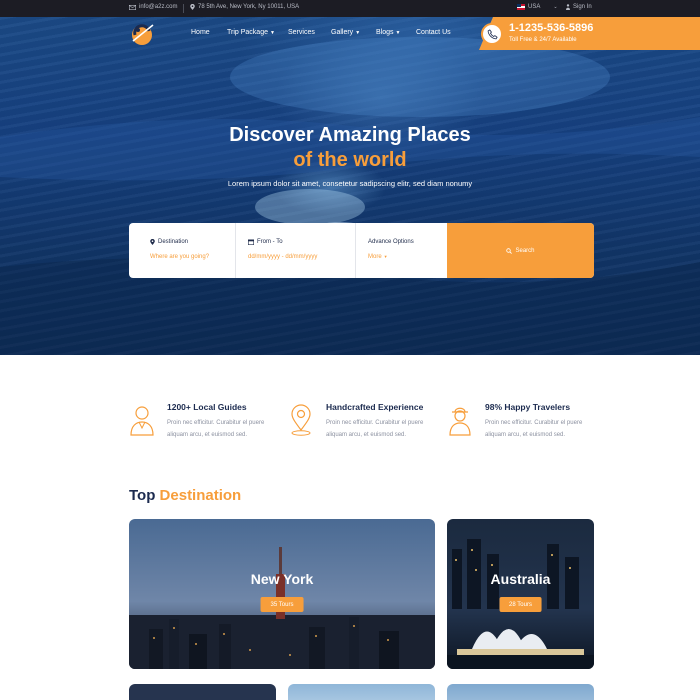 The image size is (700, 700). I want to click on destination-field: Destination Where are you going?, so click(186, 250).